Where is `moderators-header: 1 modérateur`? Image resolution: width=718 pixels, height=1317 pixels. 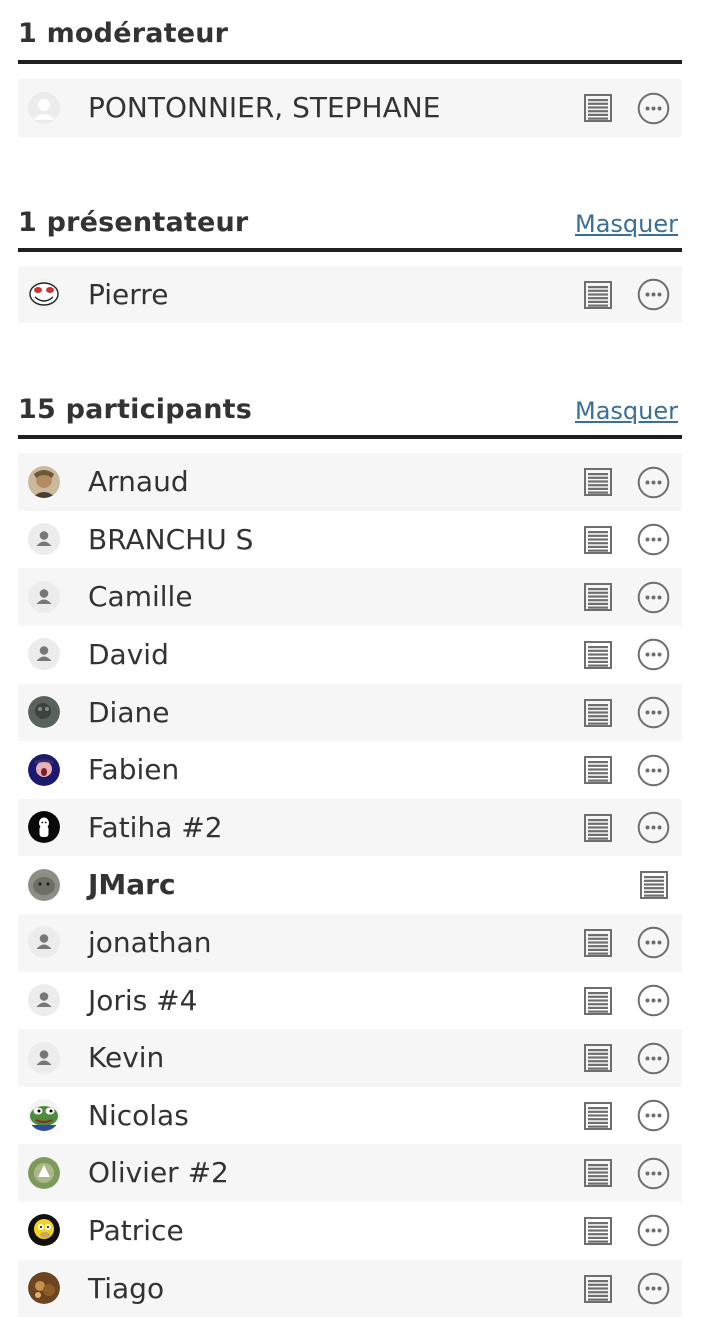 moderators-header: 1 modérateur is located at coordinates (350, 32).